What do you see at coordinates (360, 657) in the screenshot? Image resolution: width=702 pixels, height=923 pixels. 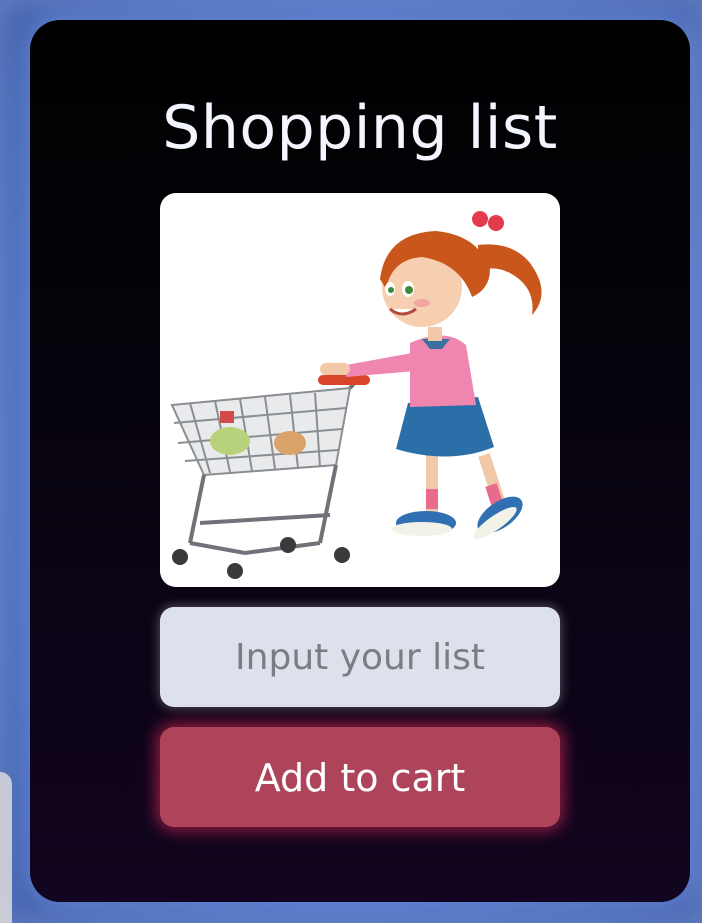 I see `list-input` at bounding box center [360, 657].